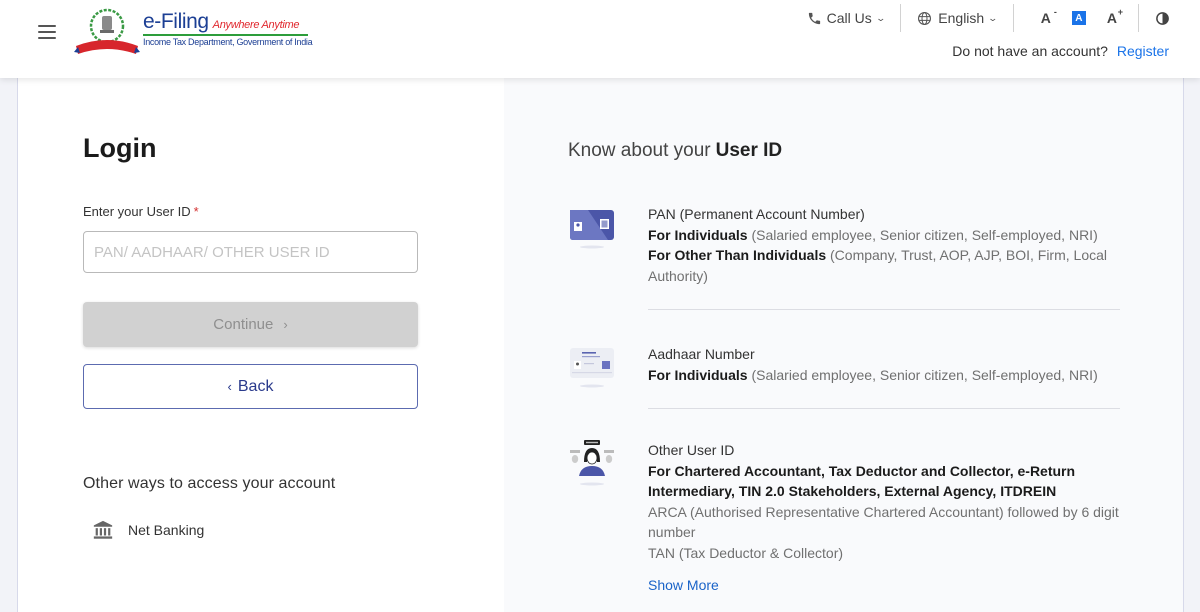  I want to click on language-dropdown: English ⌄, so click(958, 18).